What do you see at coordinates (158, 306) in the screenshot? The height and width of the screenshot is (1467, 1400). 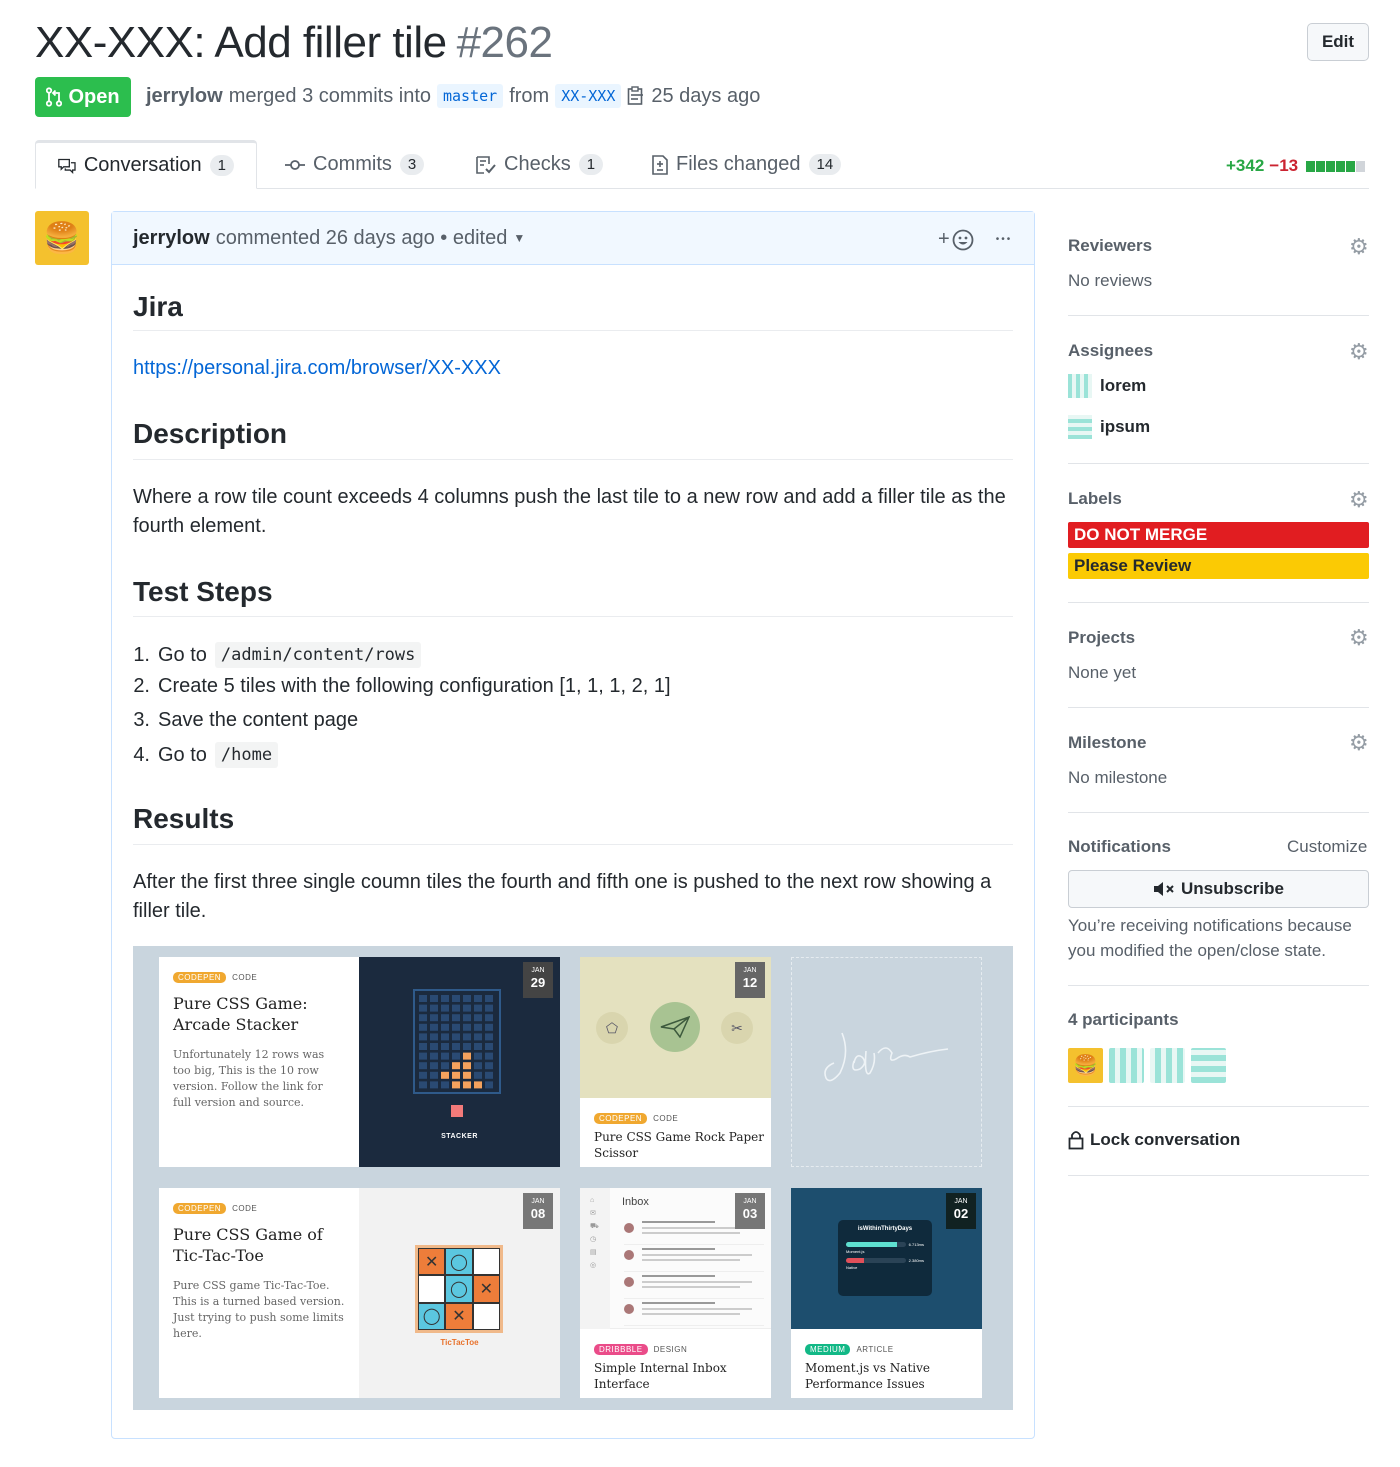 I see `heading-jira: Jira` at bounding box center [158, 306].